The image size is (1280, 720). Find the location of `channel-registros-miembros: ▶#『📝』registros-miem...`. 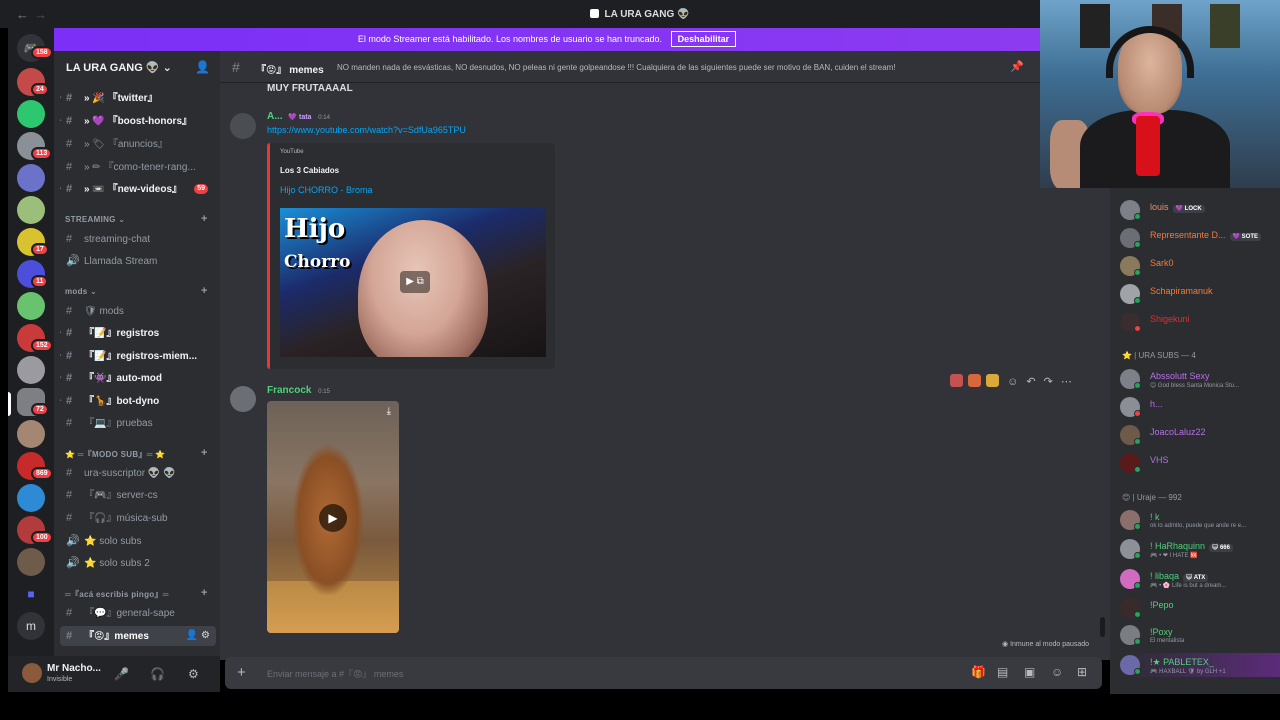

channel-registros-miembros: ▶#『📝』registros-miem... is located at coordinates (138, 356).